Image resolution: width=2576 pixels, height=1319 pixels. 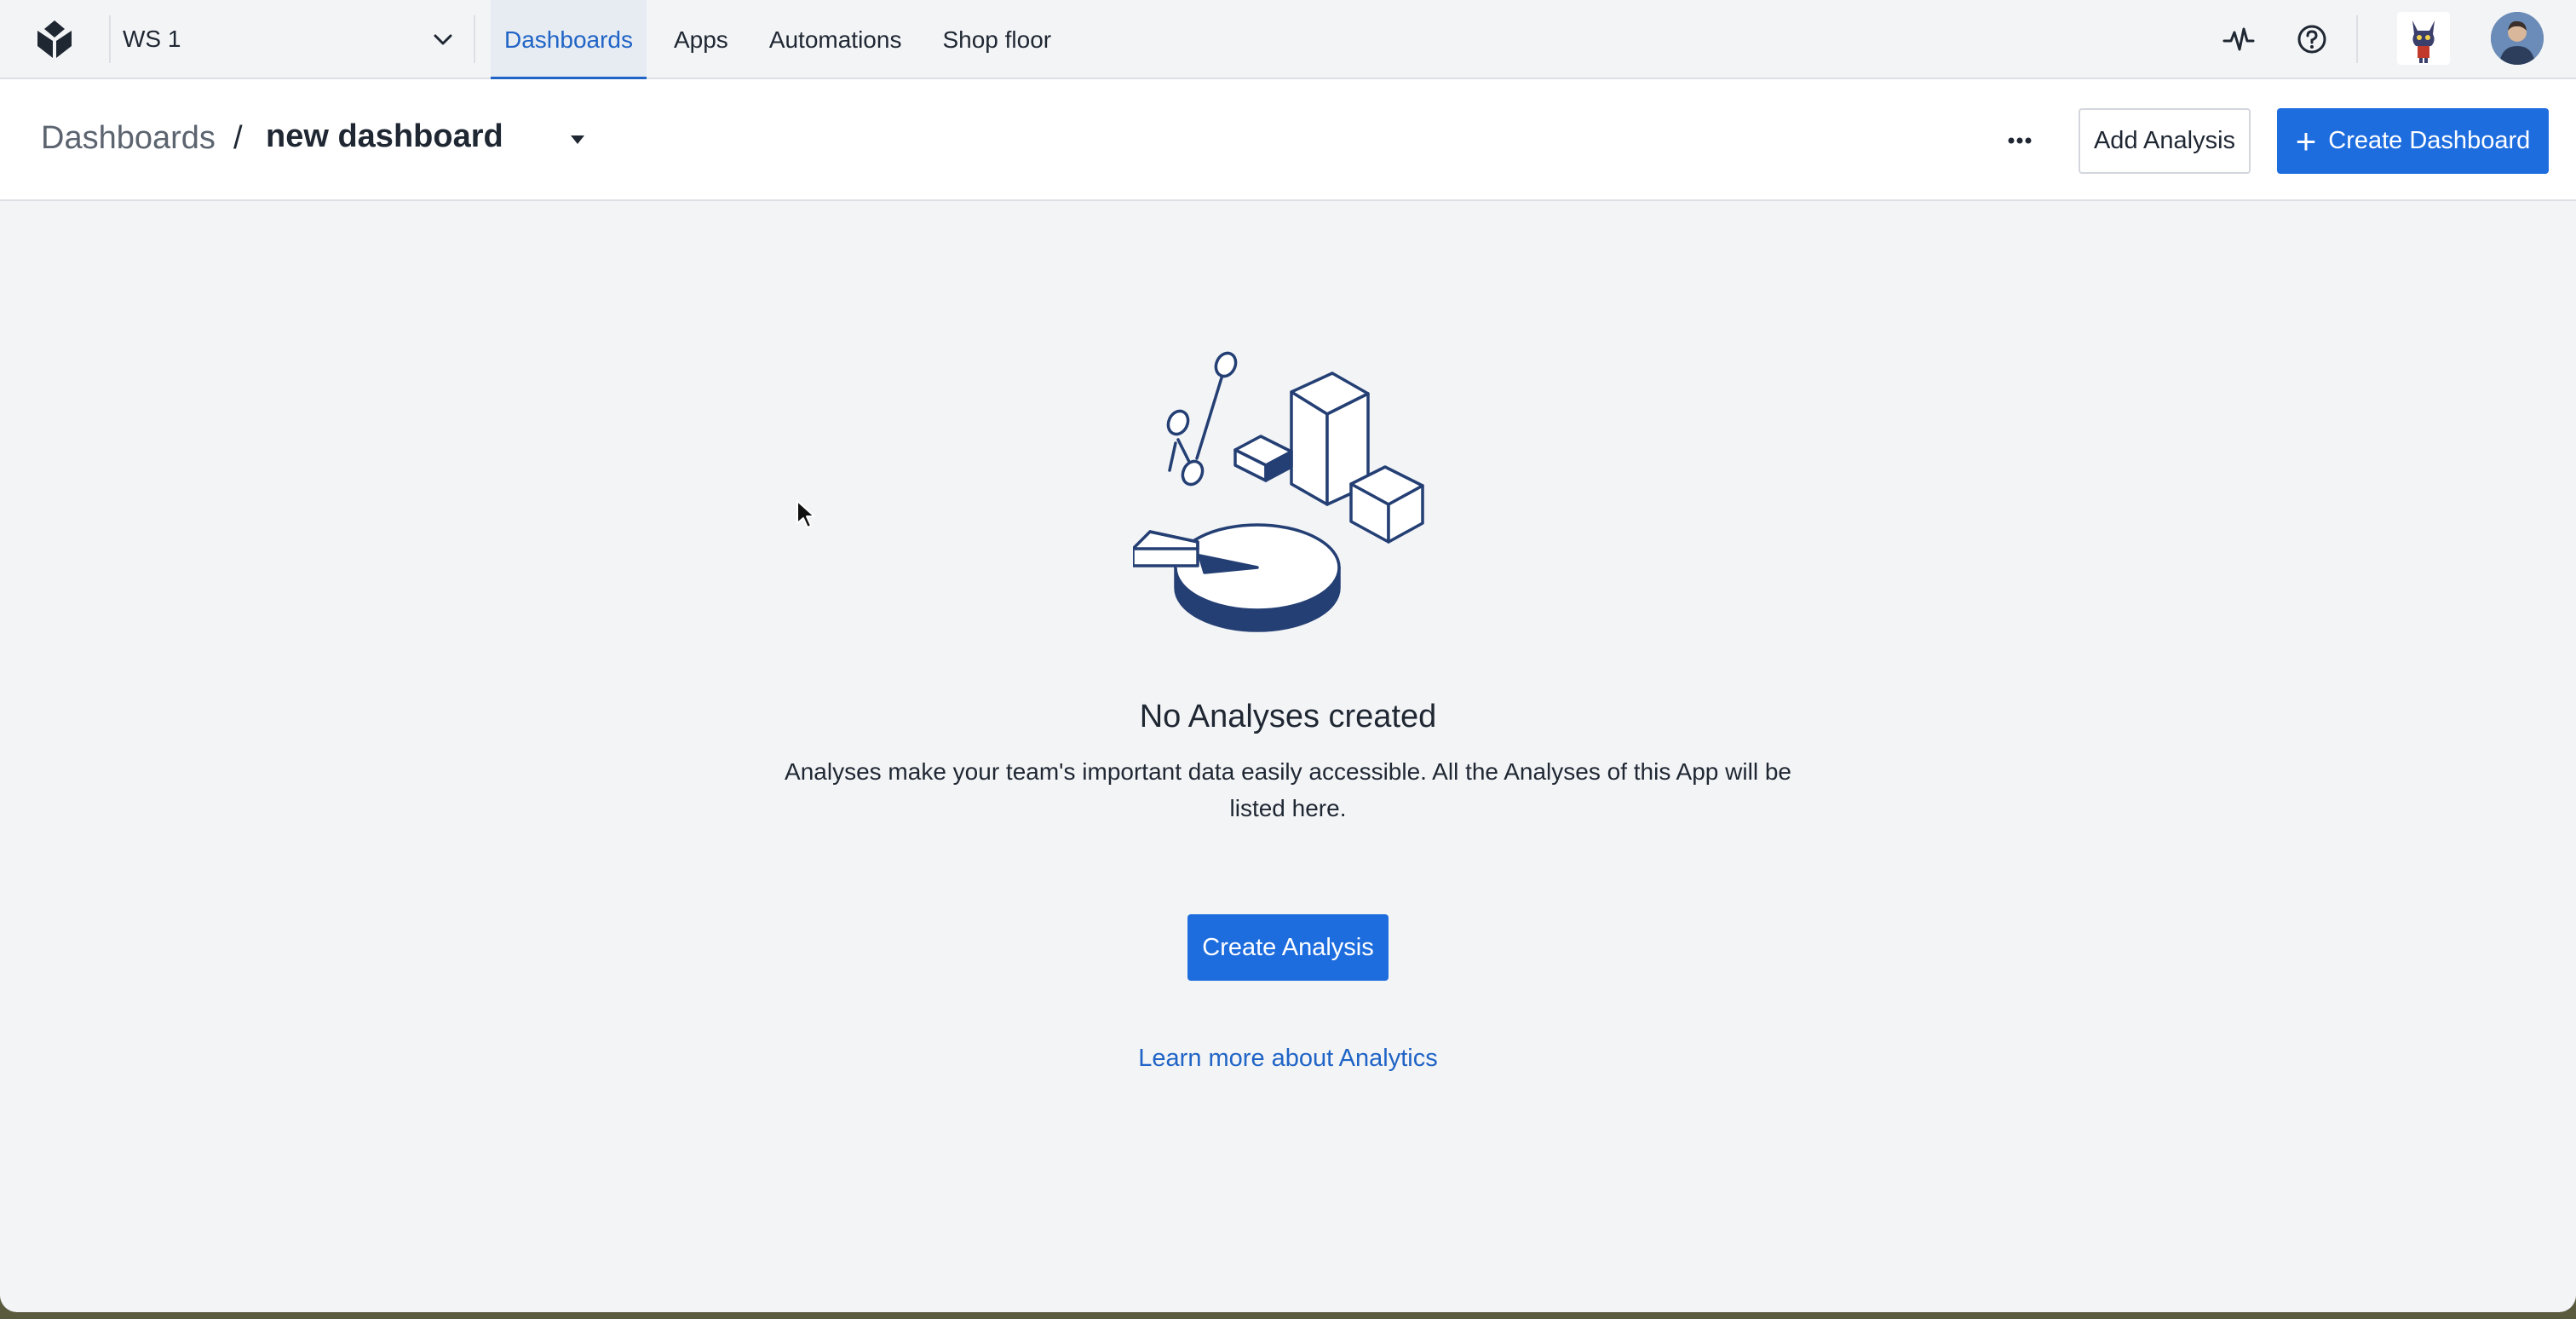 What do you see at coordinates (569, 40) in the screenshot?
I see `tab-dashboards: Dashboards` at bounding box center [569, 40].